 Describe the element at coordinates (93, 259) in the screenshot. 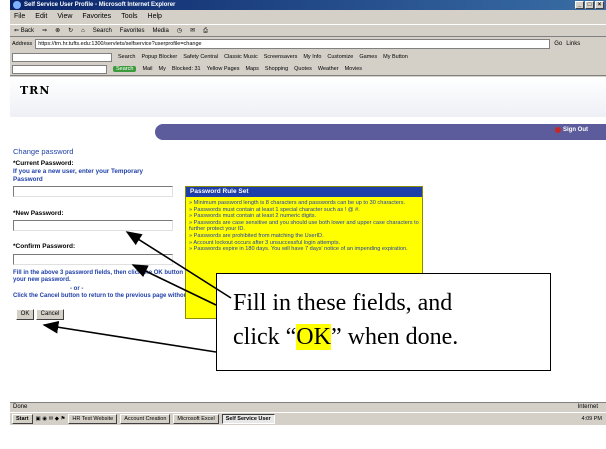

I see `confirm-password-input` at that location.